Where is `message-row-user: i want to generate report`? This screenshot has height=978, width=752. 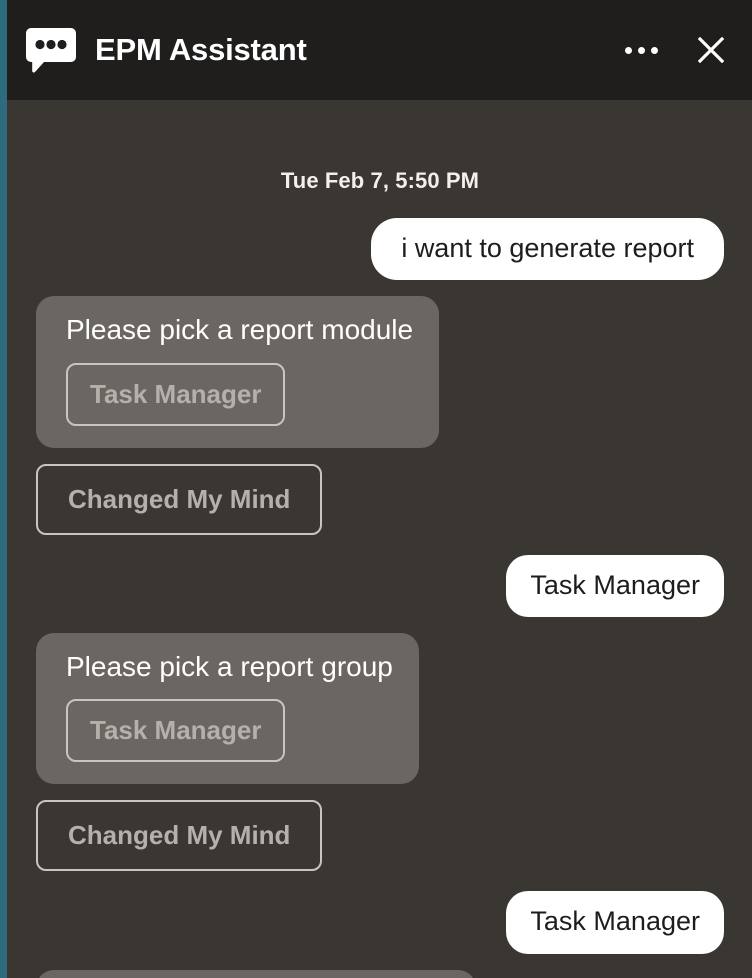 message-row-user: i want to generate report is located at coordinates (380, 249).